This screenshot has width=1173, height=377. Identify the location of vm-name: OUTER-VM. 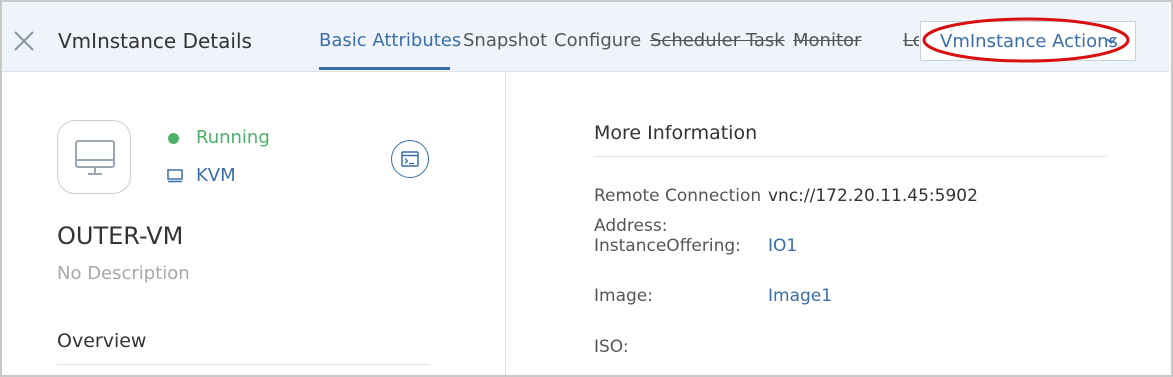
(120, 236).